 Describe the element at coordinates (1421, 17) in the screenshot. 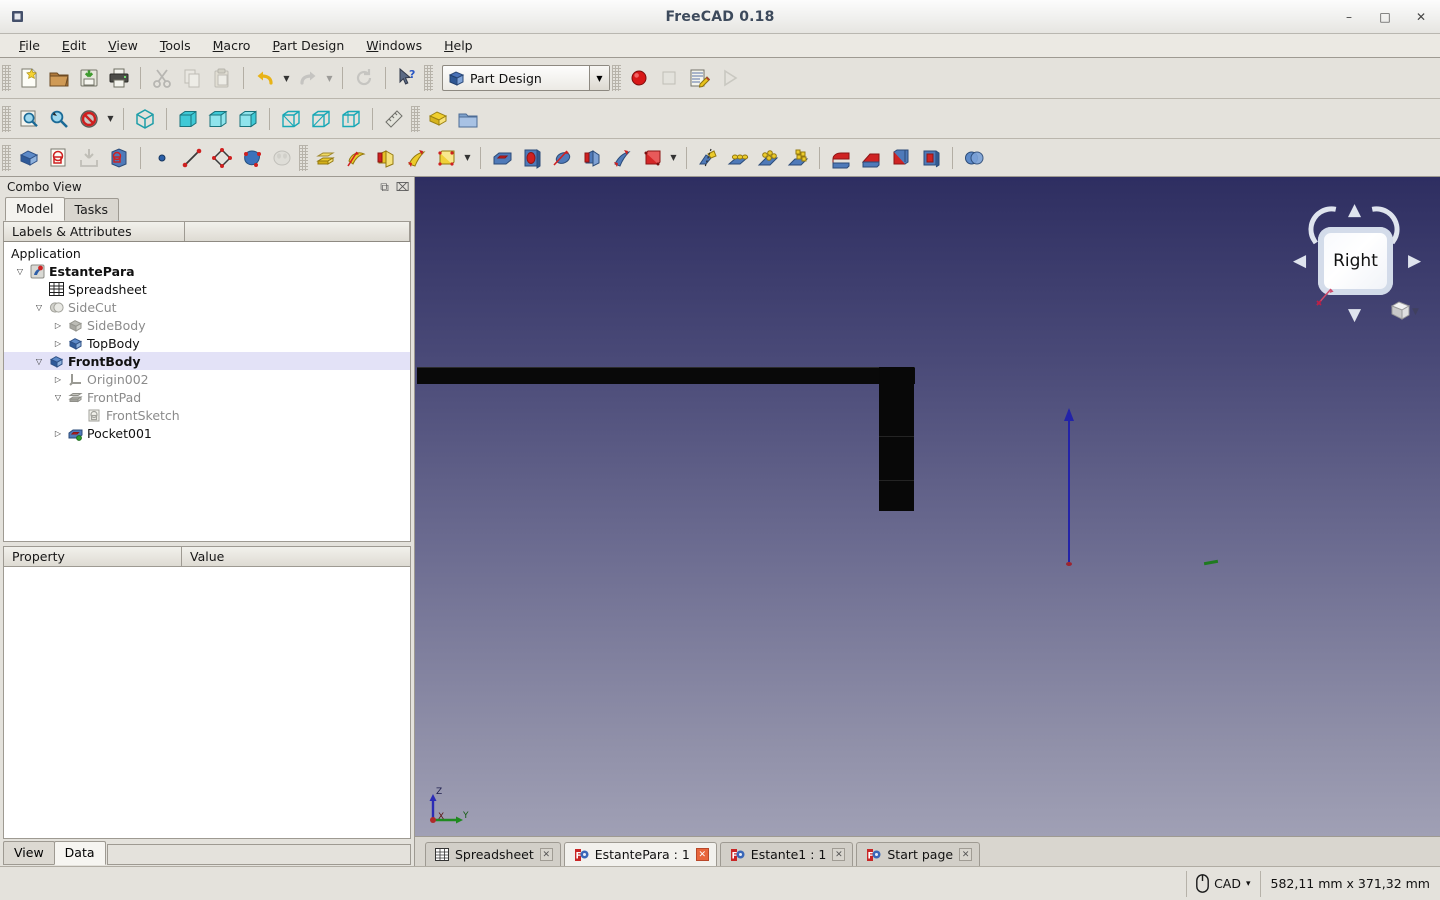

I see `close-button: ✕` at that location.